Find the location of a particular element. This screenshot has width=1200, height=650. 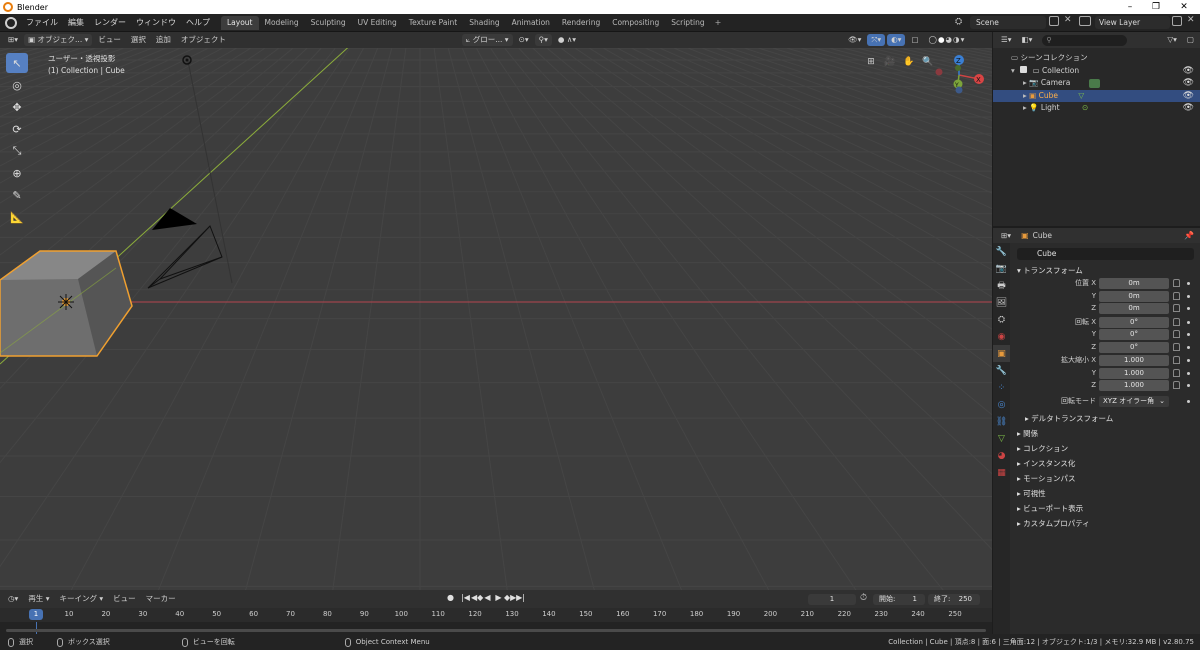

jump-end-icon: ▶| is located at coordinates (520, 597).